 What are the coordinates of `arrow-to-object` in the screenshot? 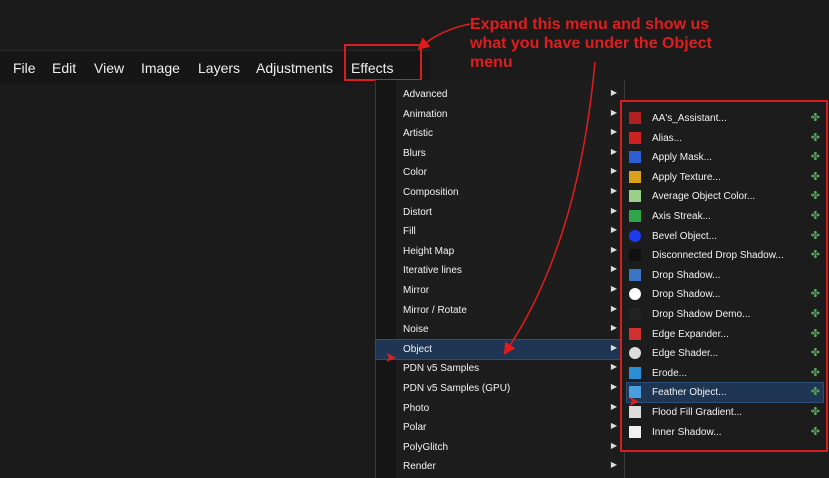 It's located at (549, 208).